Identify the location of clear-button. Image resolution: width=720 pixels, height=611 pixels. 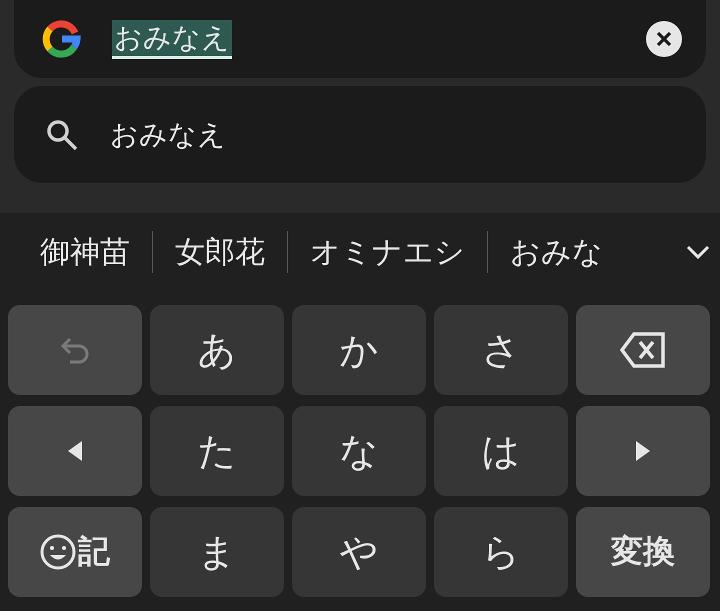
(664, 39).